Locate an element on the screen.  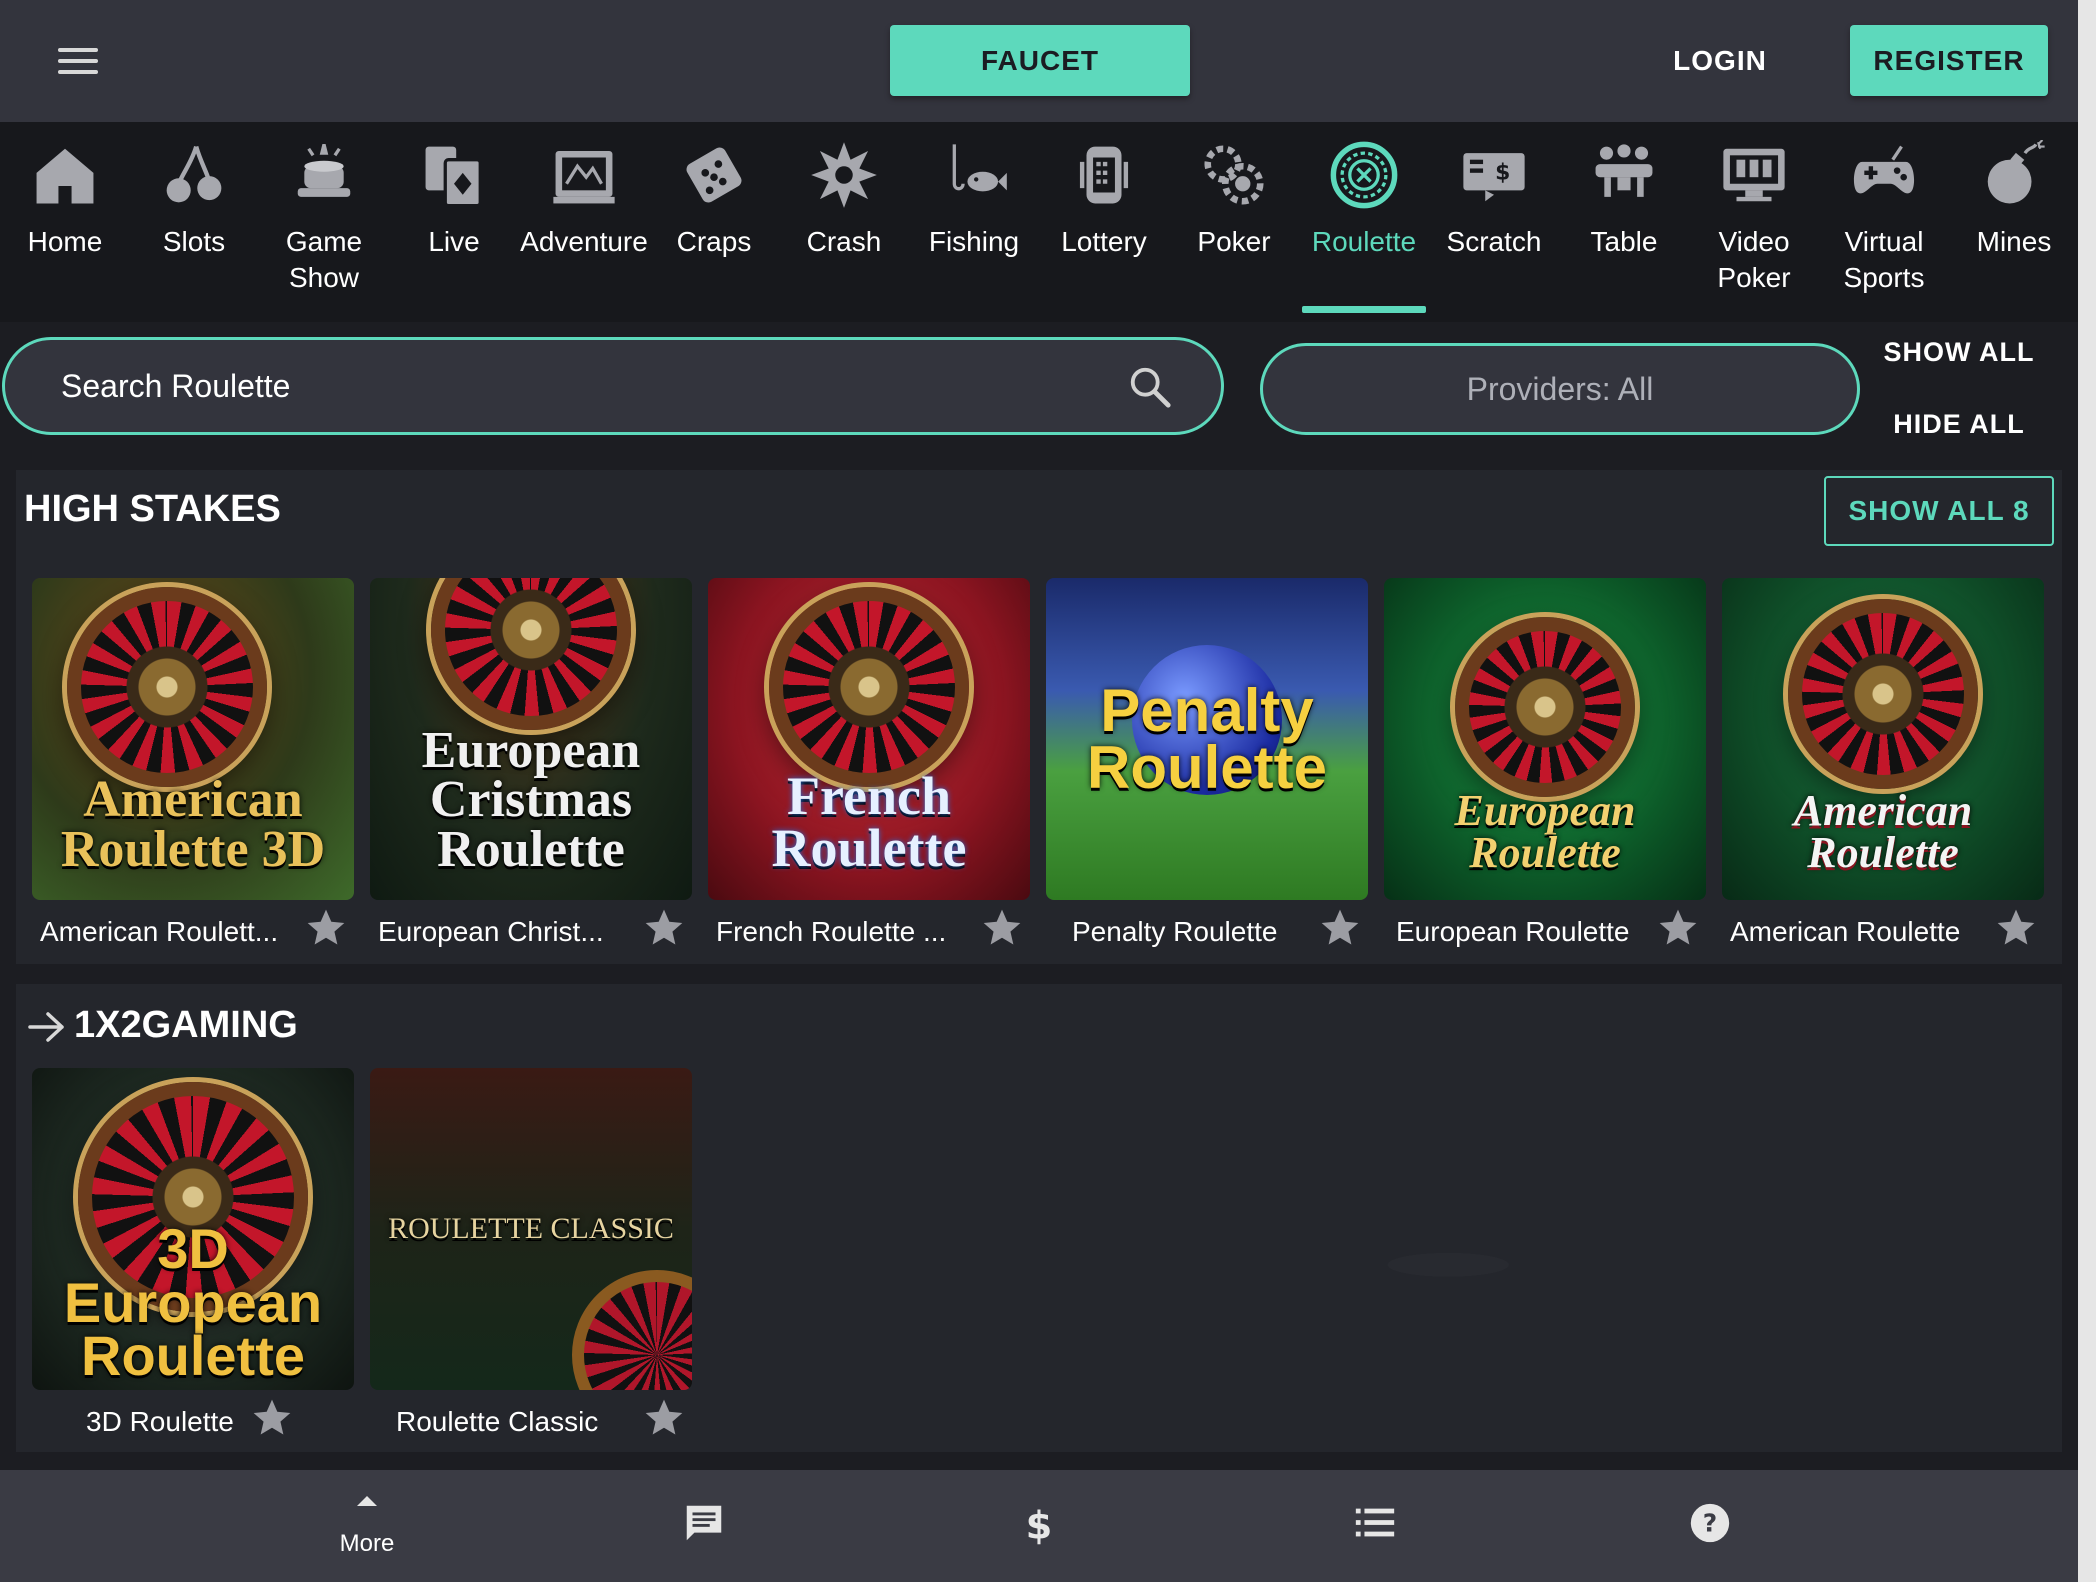
section-title: 1X2GAMING is located at coordinates (186, 1025).